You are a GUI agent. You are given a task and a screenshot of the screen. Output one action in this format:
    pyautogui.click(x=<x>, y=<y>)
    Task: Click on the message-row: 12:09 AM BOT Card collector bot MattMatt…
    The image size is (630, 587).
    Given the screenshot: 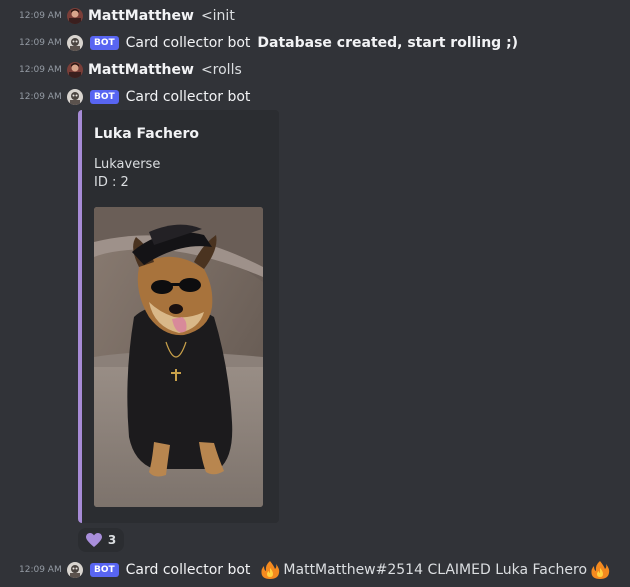 What is the action you would take?
    pyautogui.click(x=315, y=570)
    